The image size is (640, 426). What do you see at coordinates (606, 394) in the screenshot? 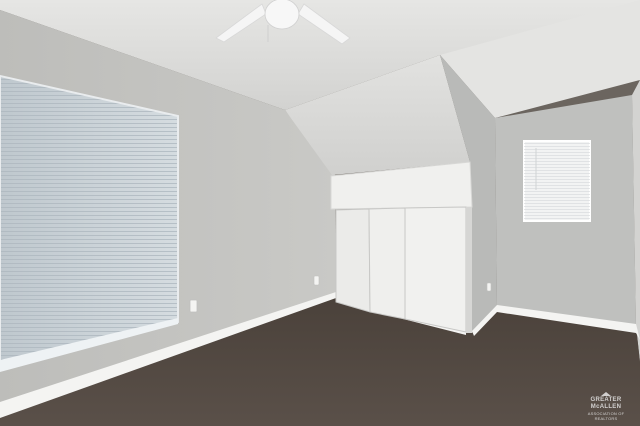
I see `house-roof-icon` at bounding box center [606, 394].